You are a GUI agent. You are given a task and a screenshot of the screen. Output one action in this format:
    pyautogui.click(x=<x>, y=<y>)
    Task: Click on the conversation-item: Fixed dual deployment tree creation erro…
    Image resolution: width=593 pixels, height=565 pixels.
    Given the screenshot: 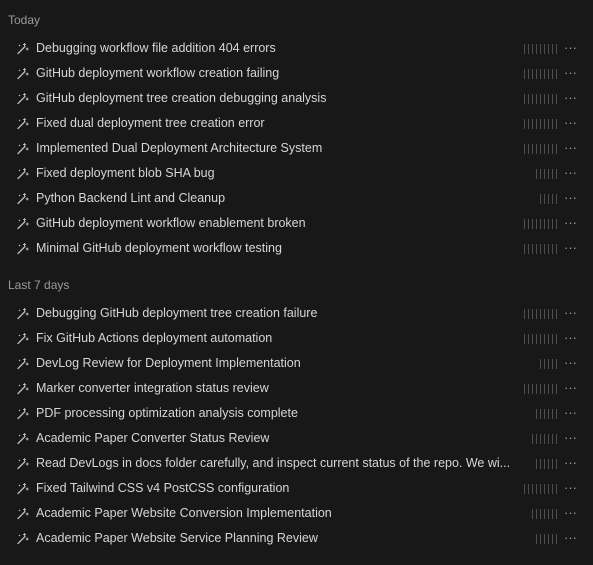 What is the action you would take?
    pyautogui.click(x=296, y=123)
    